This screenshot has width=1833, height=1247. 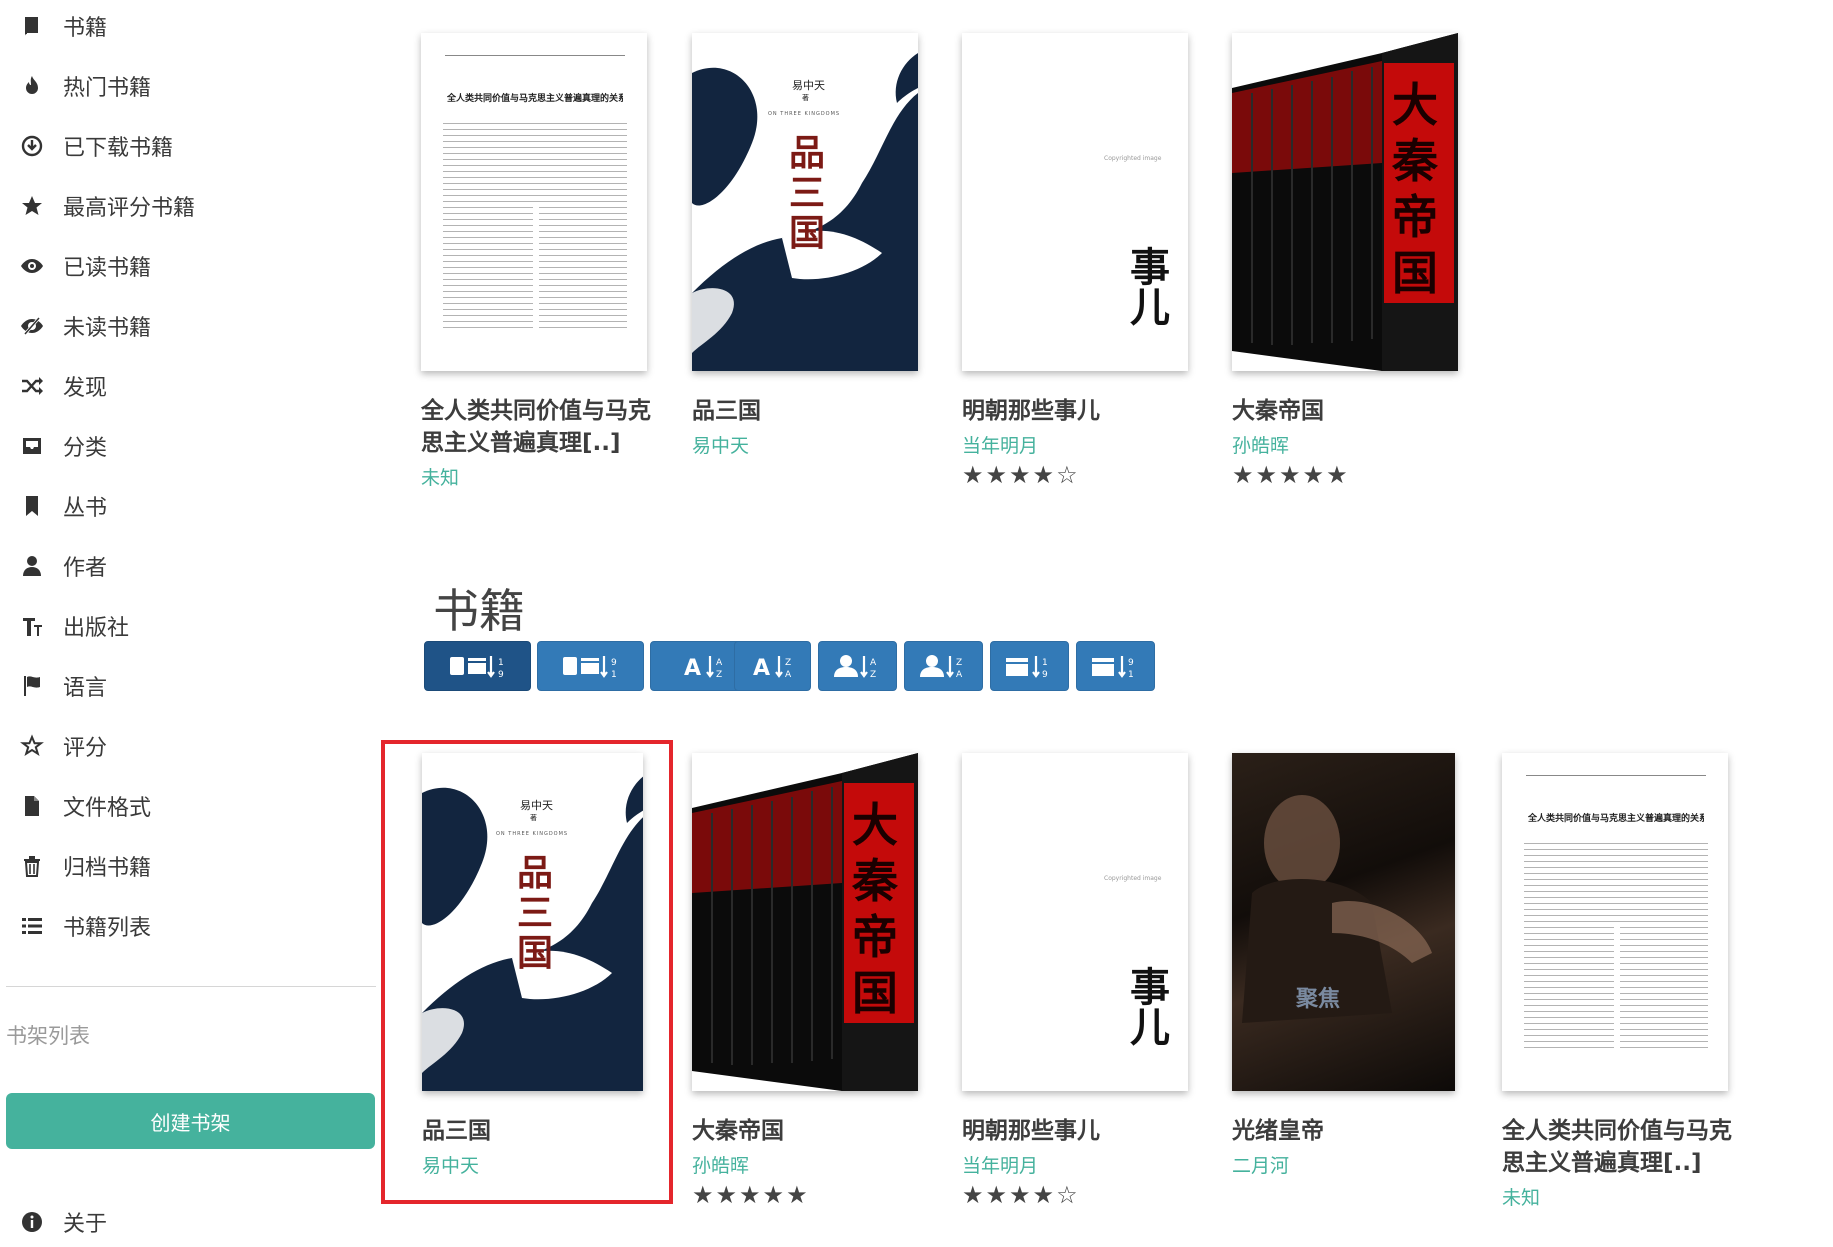 I want to click on user-icon, so click(x=32, y=566).